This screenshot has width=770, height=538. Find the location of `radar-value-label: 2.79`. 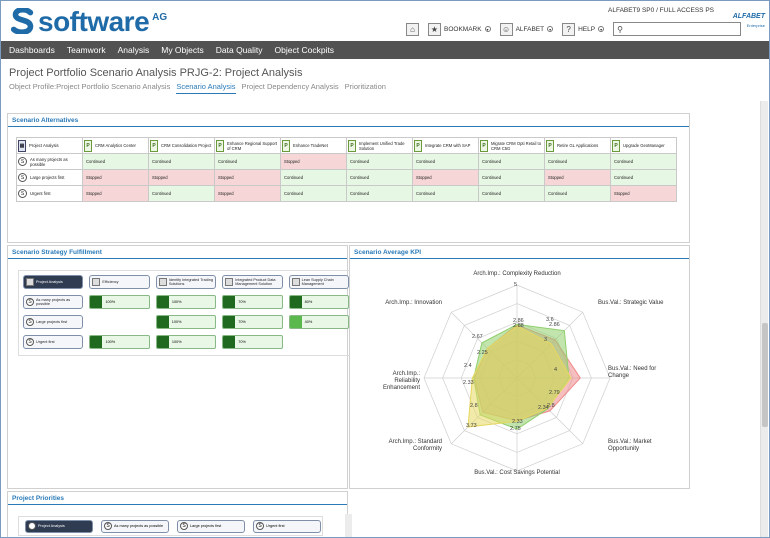

radar-value-label: 2.79 is located at coordinates (554, 393).